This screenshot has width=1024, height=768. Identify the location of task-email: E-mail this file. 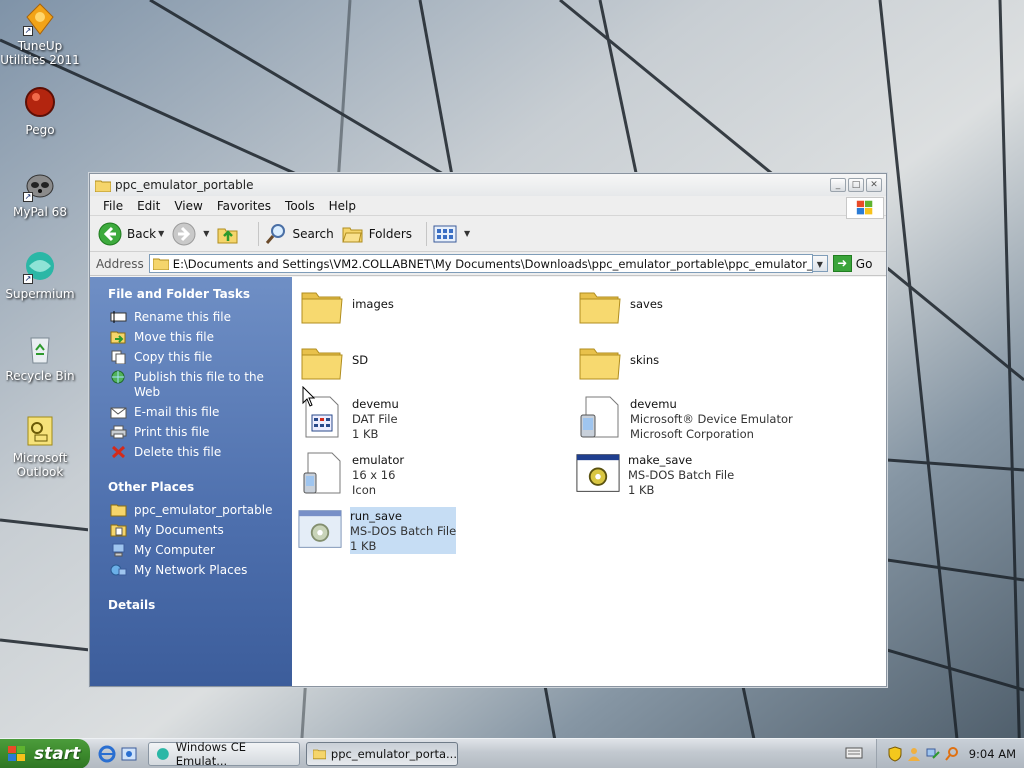
(191, 412).